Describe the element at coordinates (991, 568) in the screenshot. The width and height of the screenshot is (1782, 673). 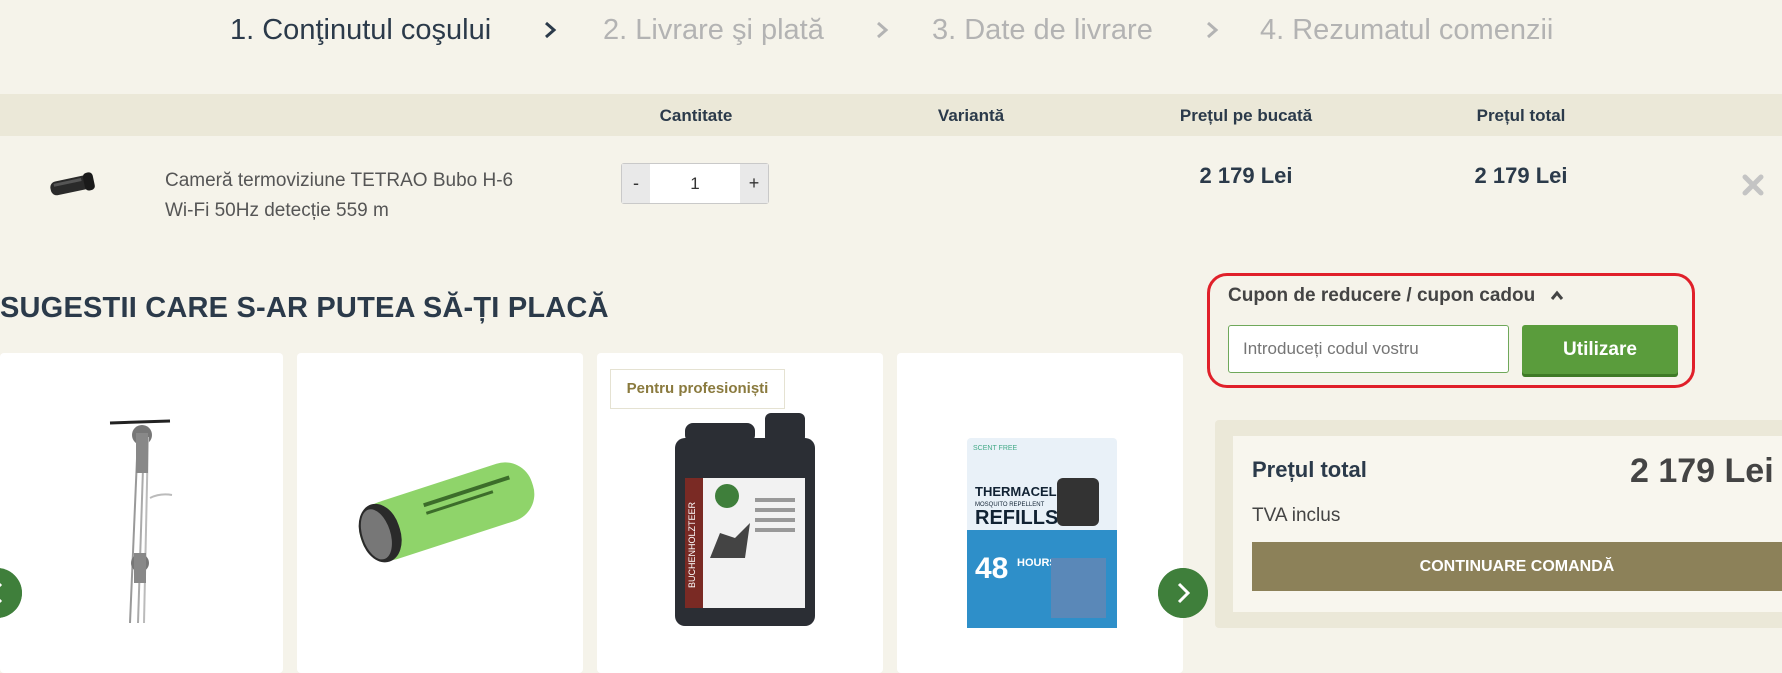
I see `svg-text: 48` at that location.